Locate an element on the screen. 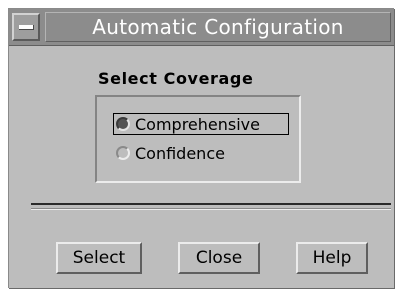 The image size is (401, 293). radio-option-comprehensive: Comprehensive is located at coordinates (201, 124).